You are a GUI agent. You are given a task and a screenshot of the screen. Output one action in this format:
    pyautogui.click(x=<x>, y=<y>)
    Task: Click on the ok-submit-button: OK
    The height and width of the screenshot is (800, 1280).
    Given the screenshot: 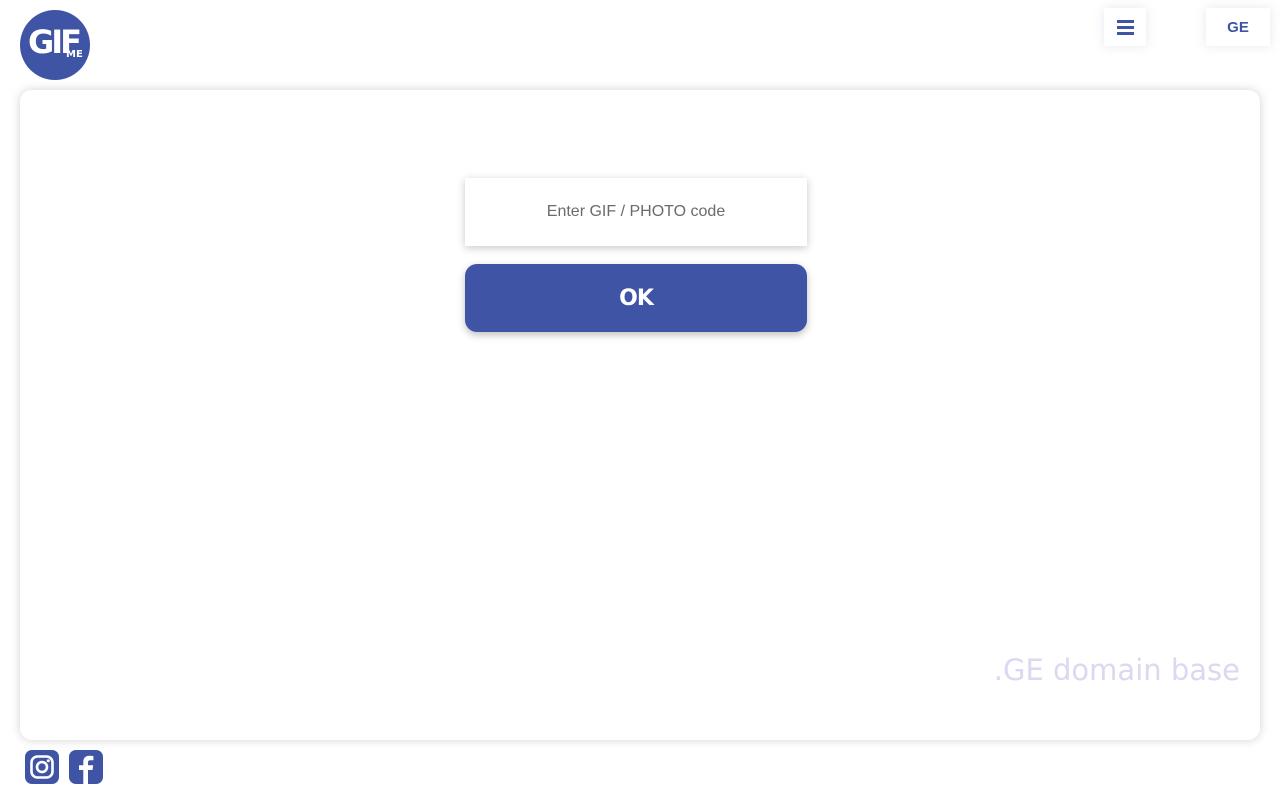 What is the action you would take?
    pyautogui.click(x=636, y=298)
    